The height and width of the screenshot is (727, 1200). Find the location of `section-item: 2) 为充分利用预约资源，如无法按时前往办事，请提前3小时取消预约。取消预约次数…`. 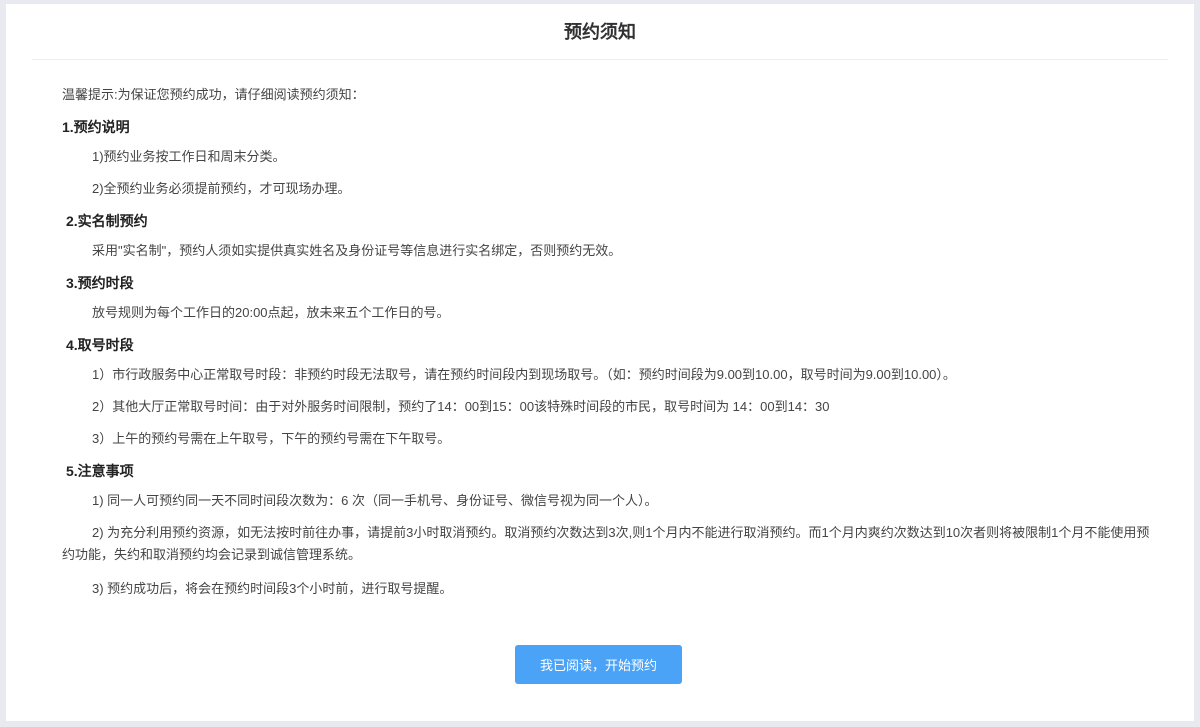

section-item: 2) 为充分利用预约资源，如无法按时前往办事，请提前3小时取消预约。取消预约次数… is located at coordinates (606, 543).